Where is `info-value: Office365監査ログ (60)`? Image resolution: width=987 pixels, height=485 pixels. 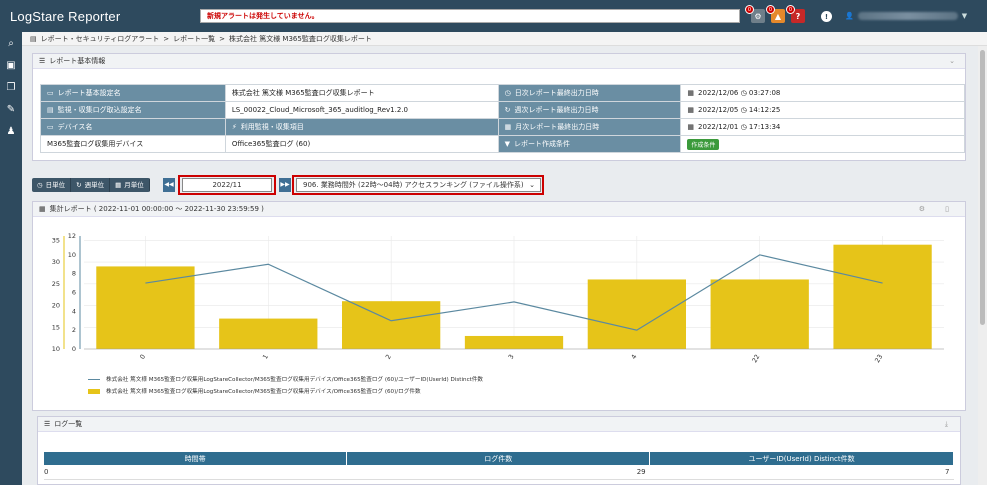 info-value: Office365監査ログ (60) is located at coordinates (361, 144).